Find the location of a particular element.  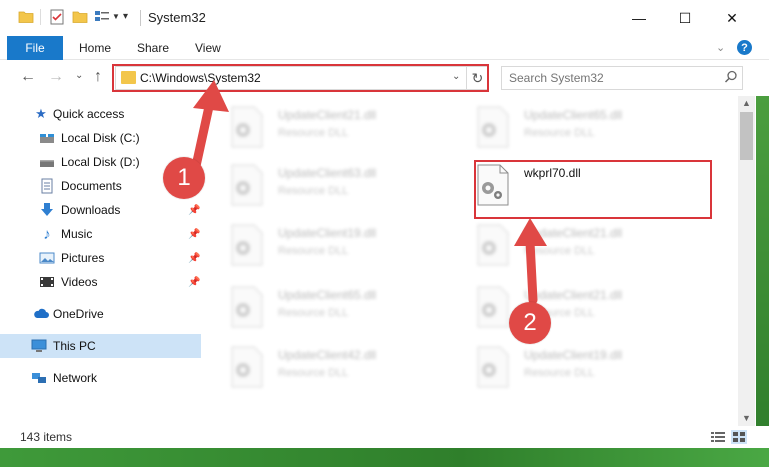

customize-toolbar-icon: ▾ is located at coordinates (125, 16).